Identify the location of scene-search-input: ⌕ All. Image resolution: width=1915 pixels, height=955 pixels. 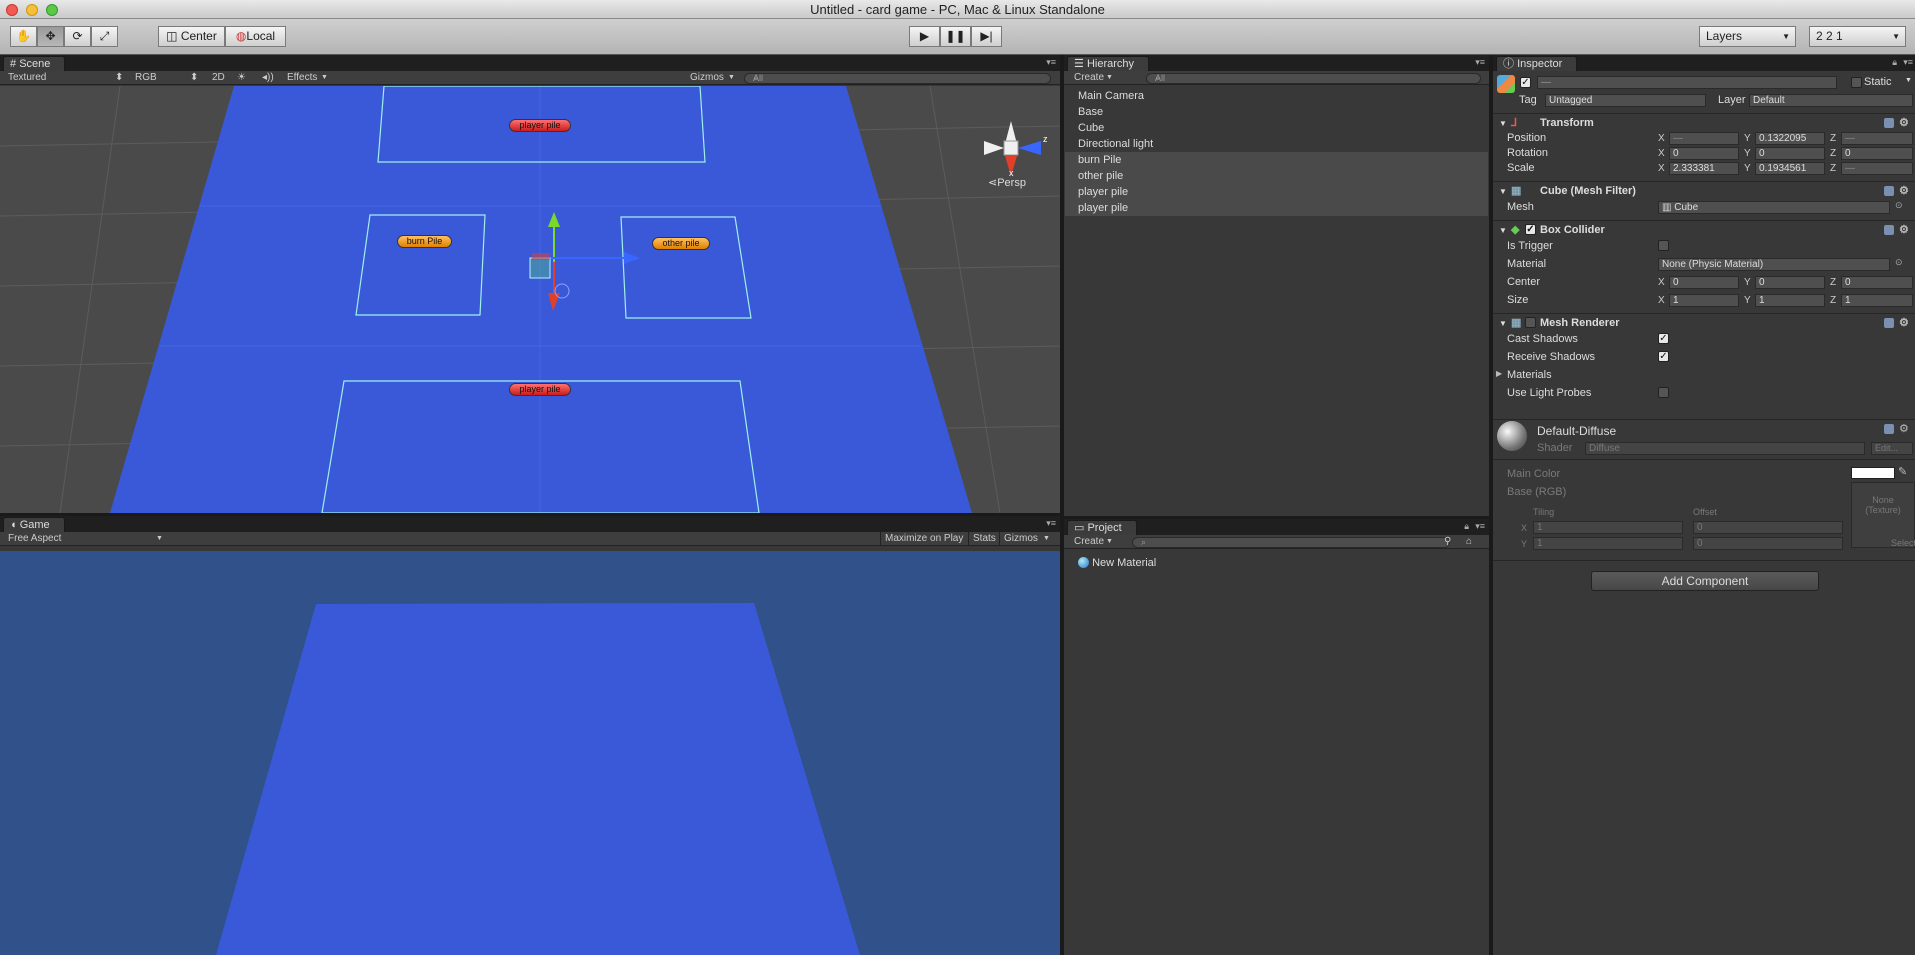
(897, 78).